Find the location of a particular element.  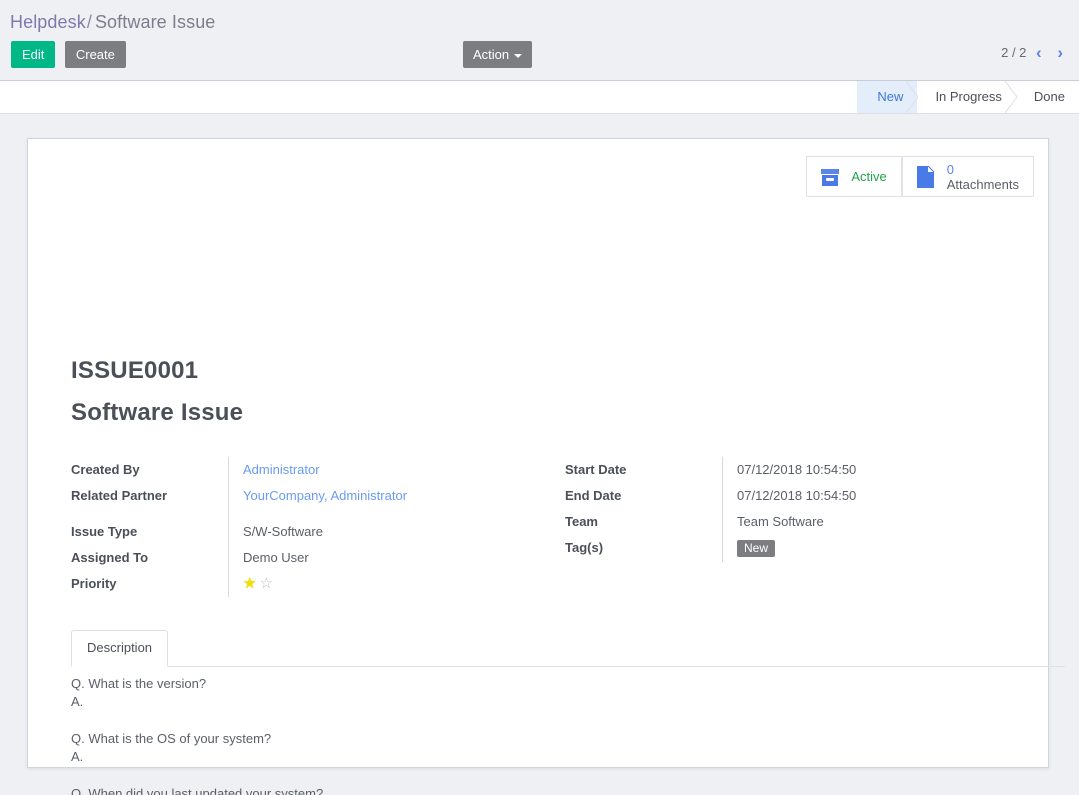

form-action-buttons: Edit Create is located at coordinates (71, 54).